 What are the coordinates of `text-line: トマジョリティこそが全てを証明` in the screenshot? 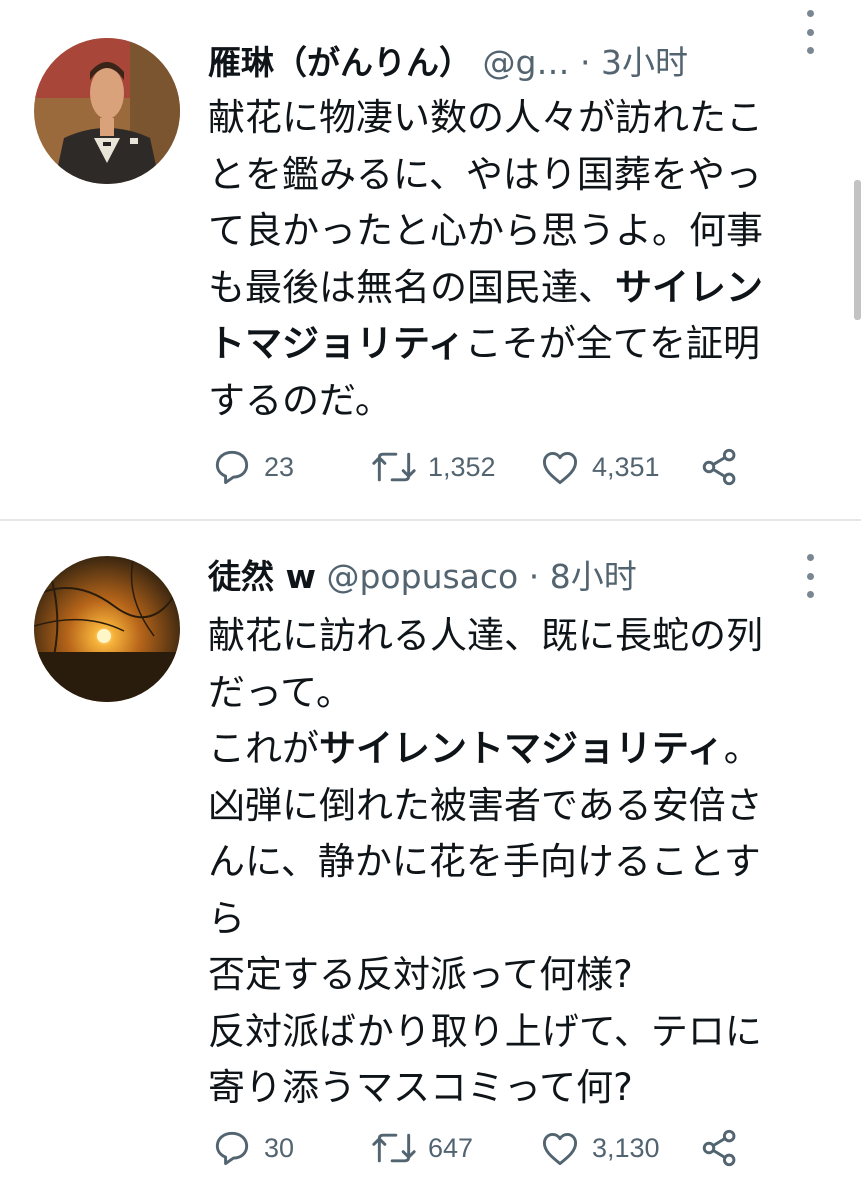 It's located at (518, 344).